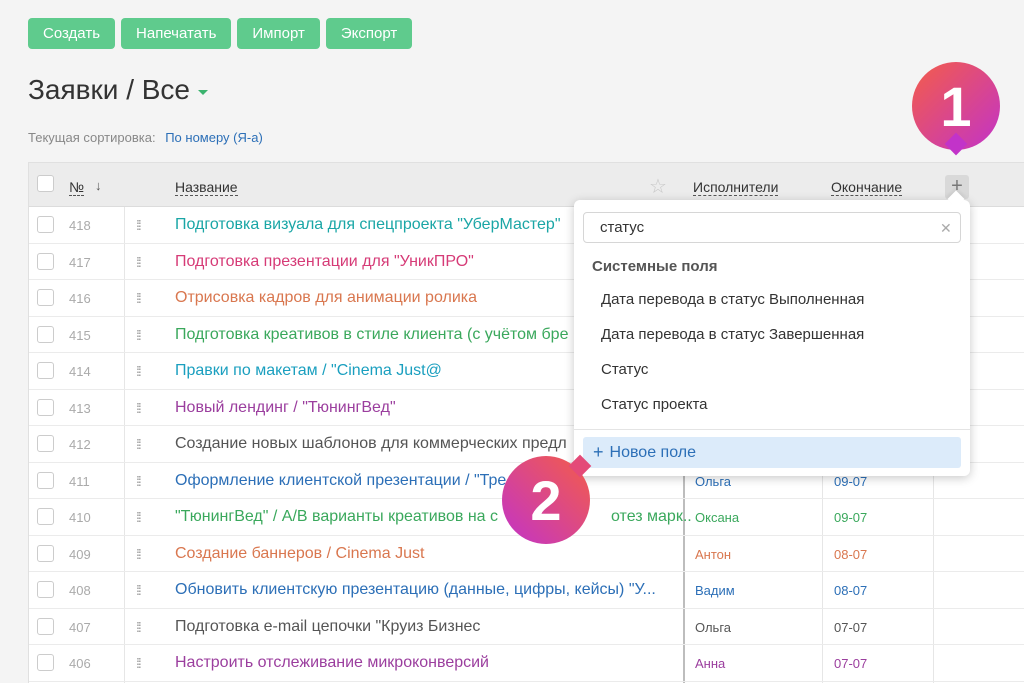 This screenshot has height=683, width=1024. I want to click on row-assignee: Анна, so click(710, 663).